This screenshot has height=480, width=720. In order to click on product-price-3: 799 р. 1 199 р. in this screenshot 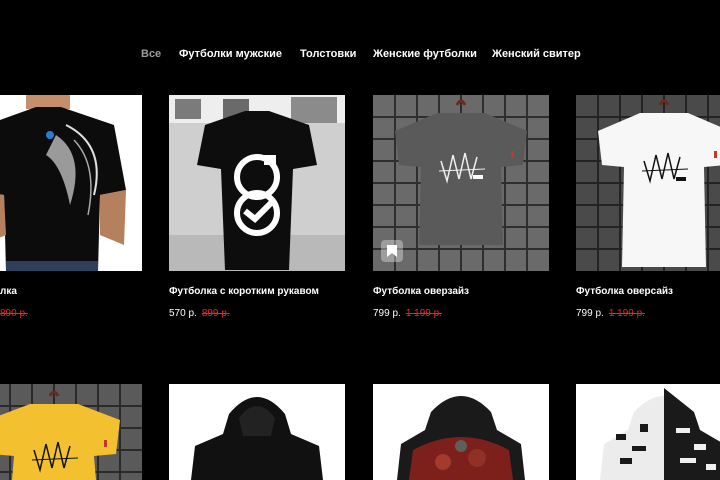, I will do `click(407, 314)`.